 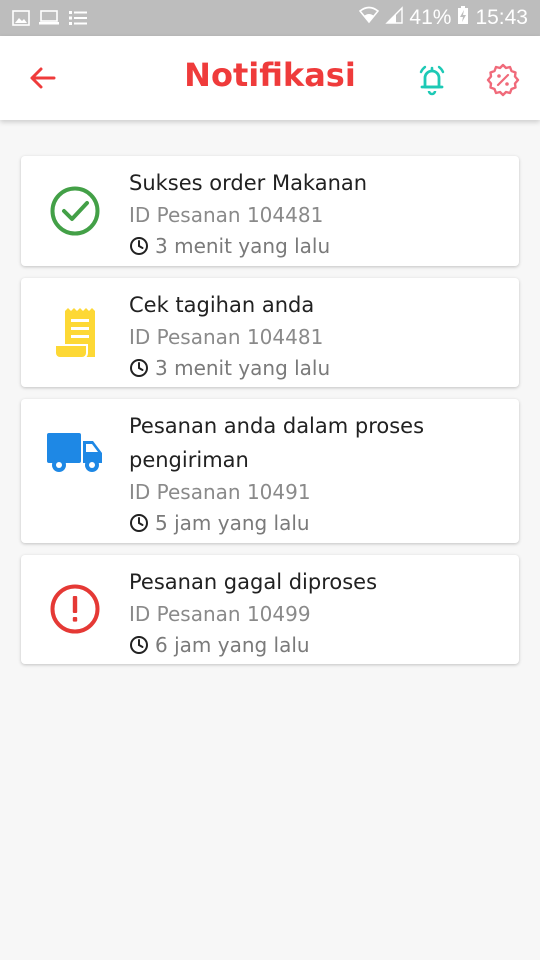 I want to click on notification-title: Pesanan anda dalam proses pengiriman, so click(x=277, y=443).